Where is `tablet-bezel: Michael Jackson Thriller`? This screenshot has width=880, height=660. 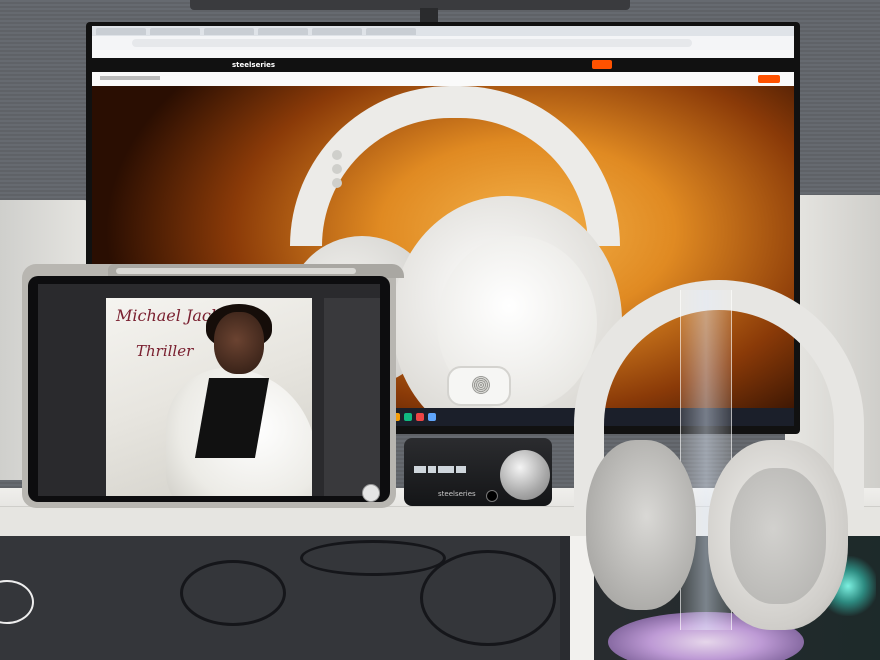
tablet-bezel: Michael Jackson Thriller is located at coordinates (209, 389).